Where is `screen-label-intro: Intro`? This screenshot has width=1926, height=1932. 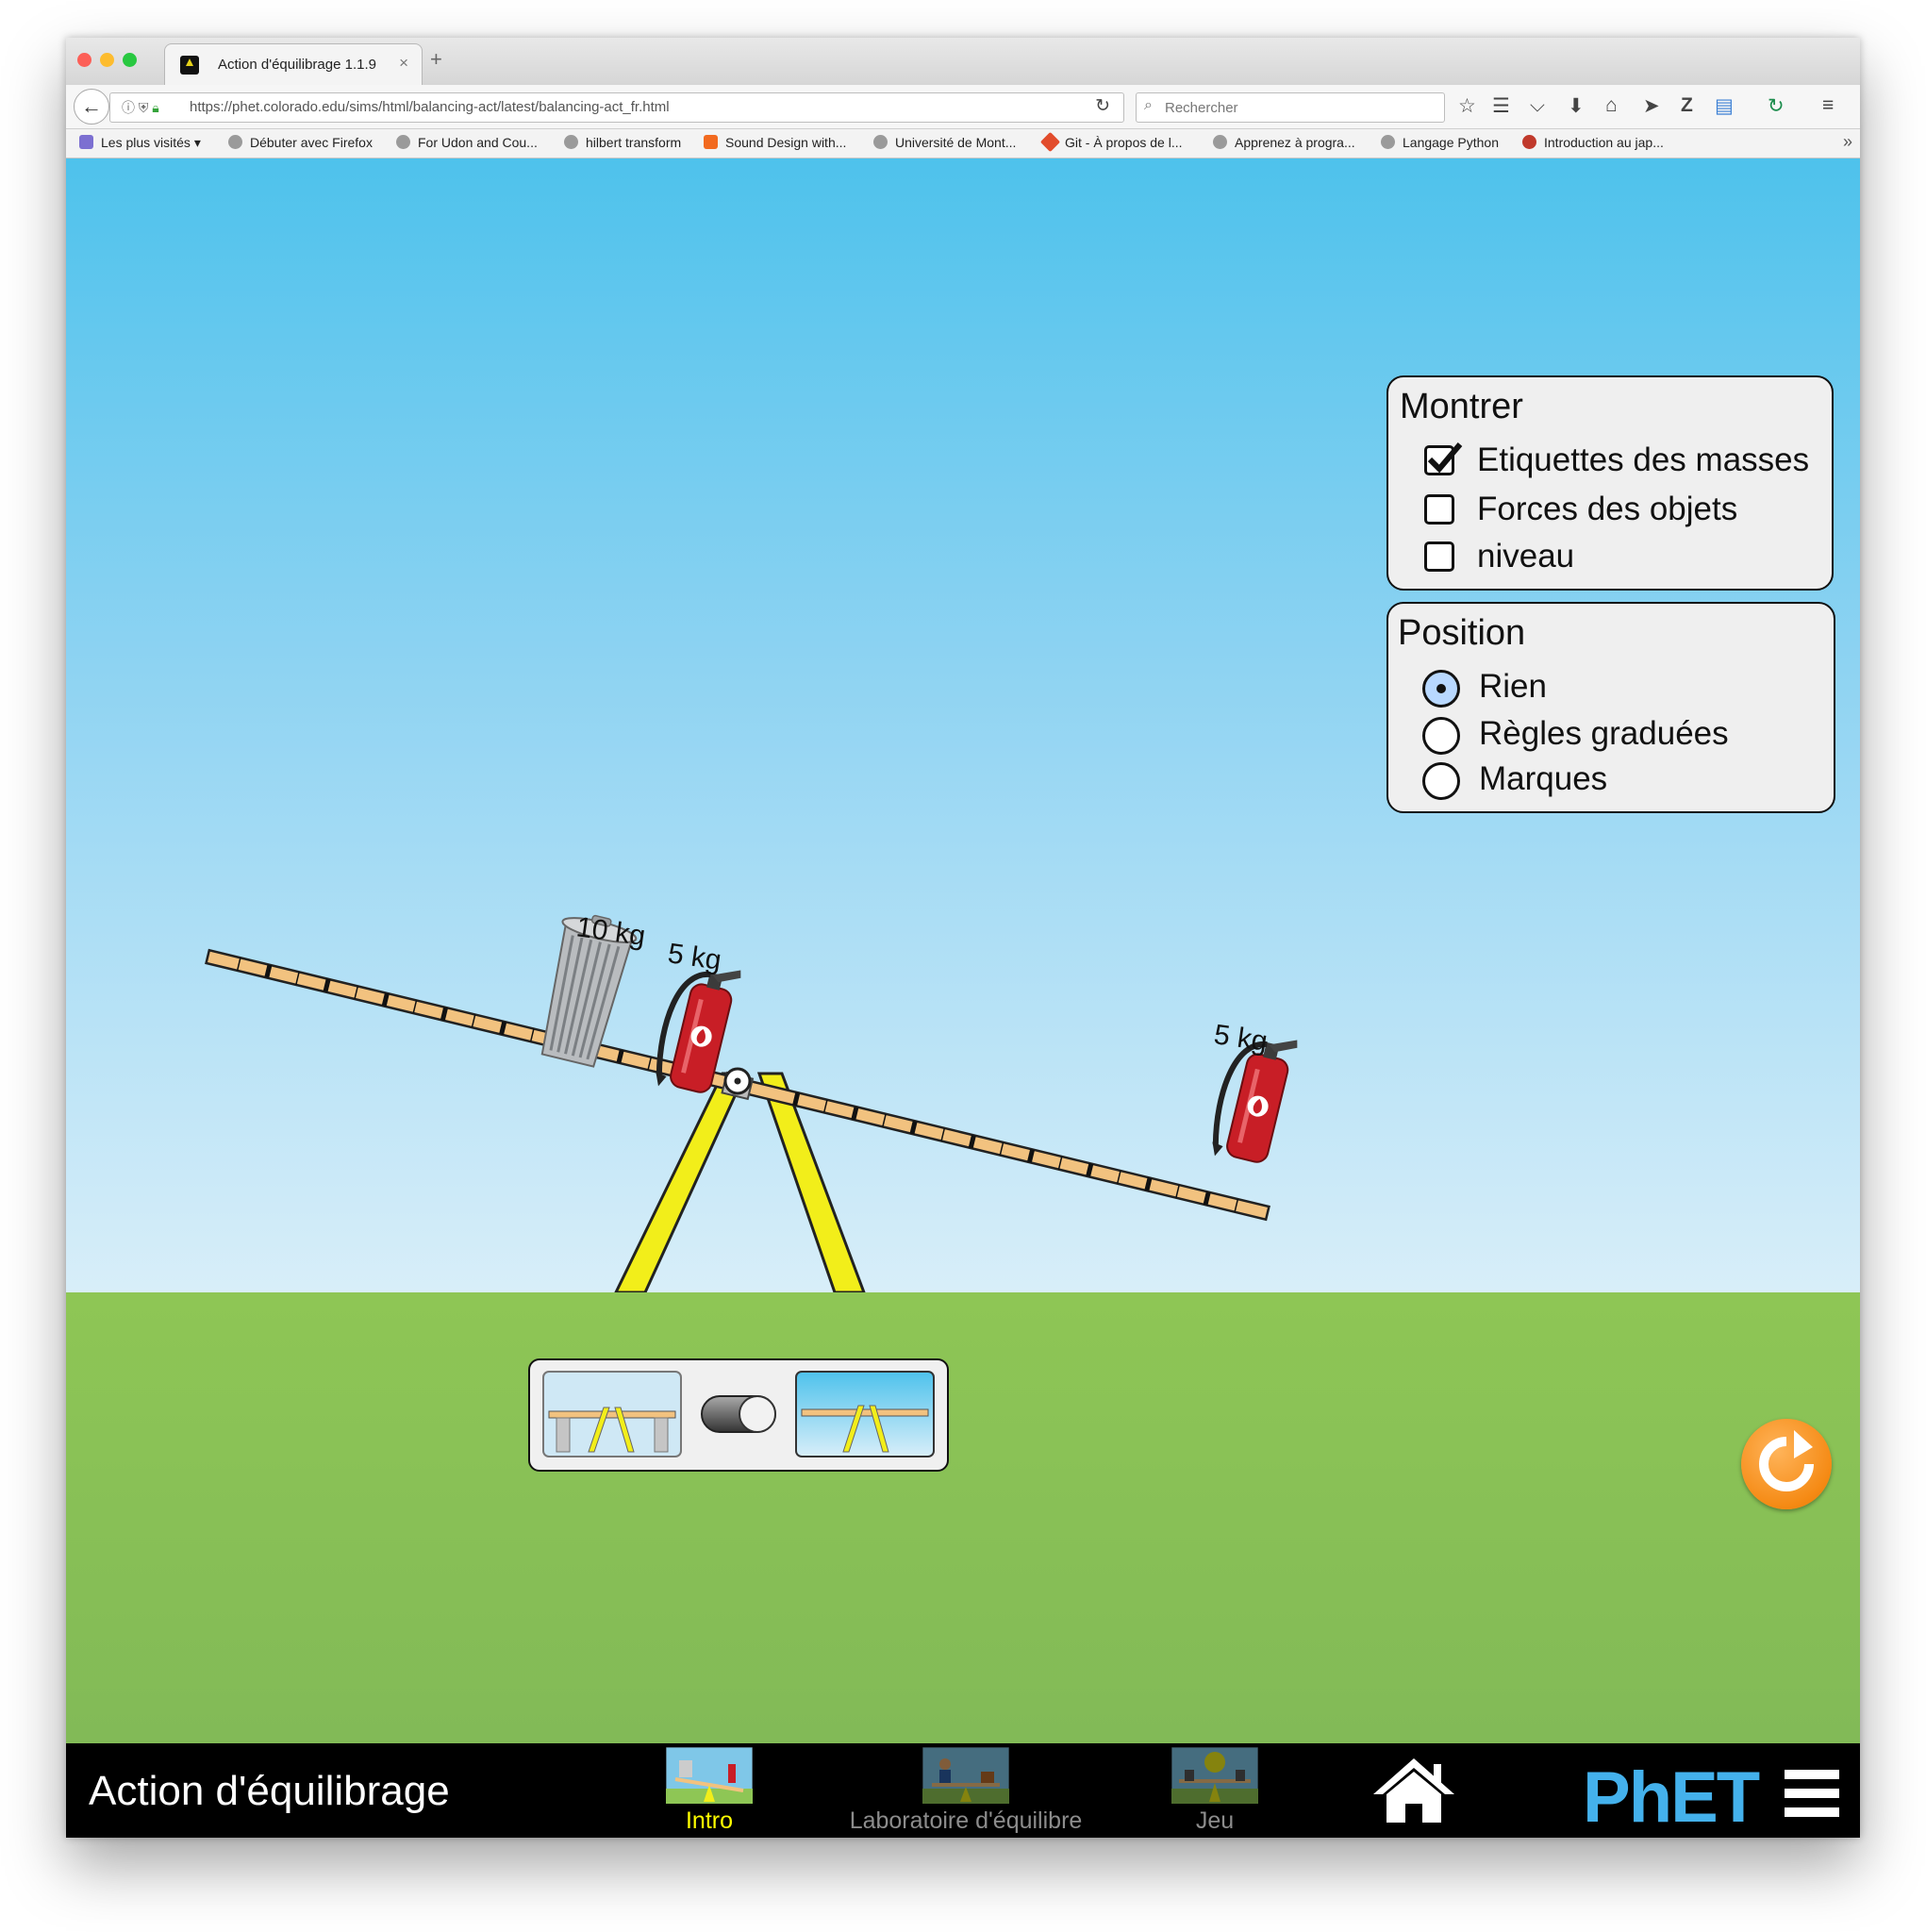
screen-label-intro: Intro is located at coordinates (710, 1821).